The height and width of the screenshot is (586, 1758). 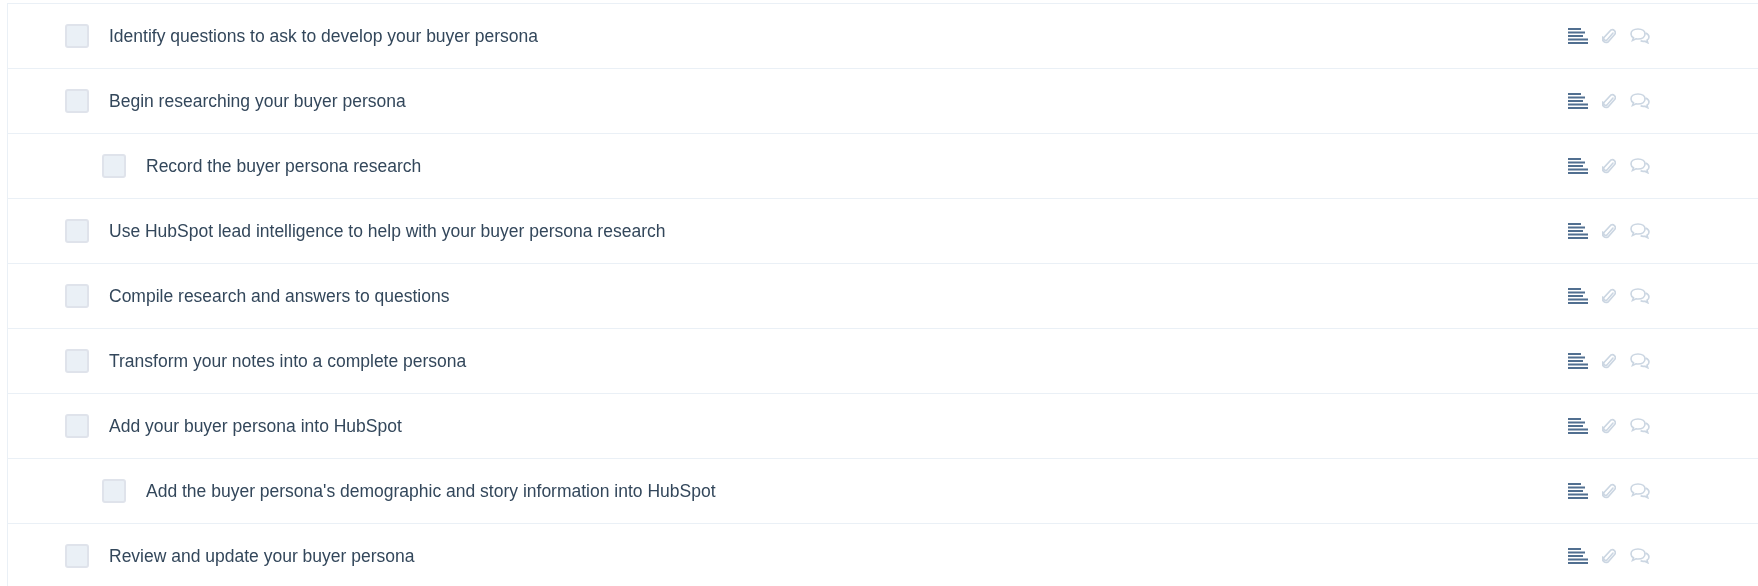 I want to click on task-title: Transform your notes into a complete persona, so click(x=288, y=361).